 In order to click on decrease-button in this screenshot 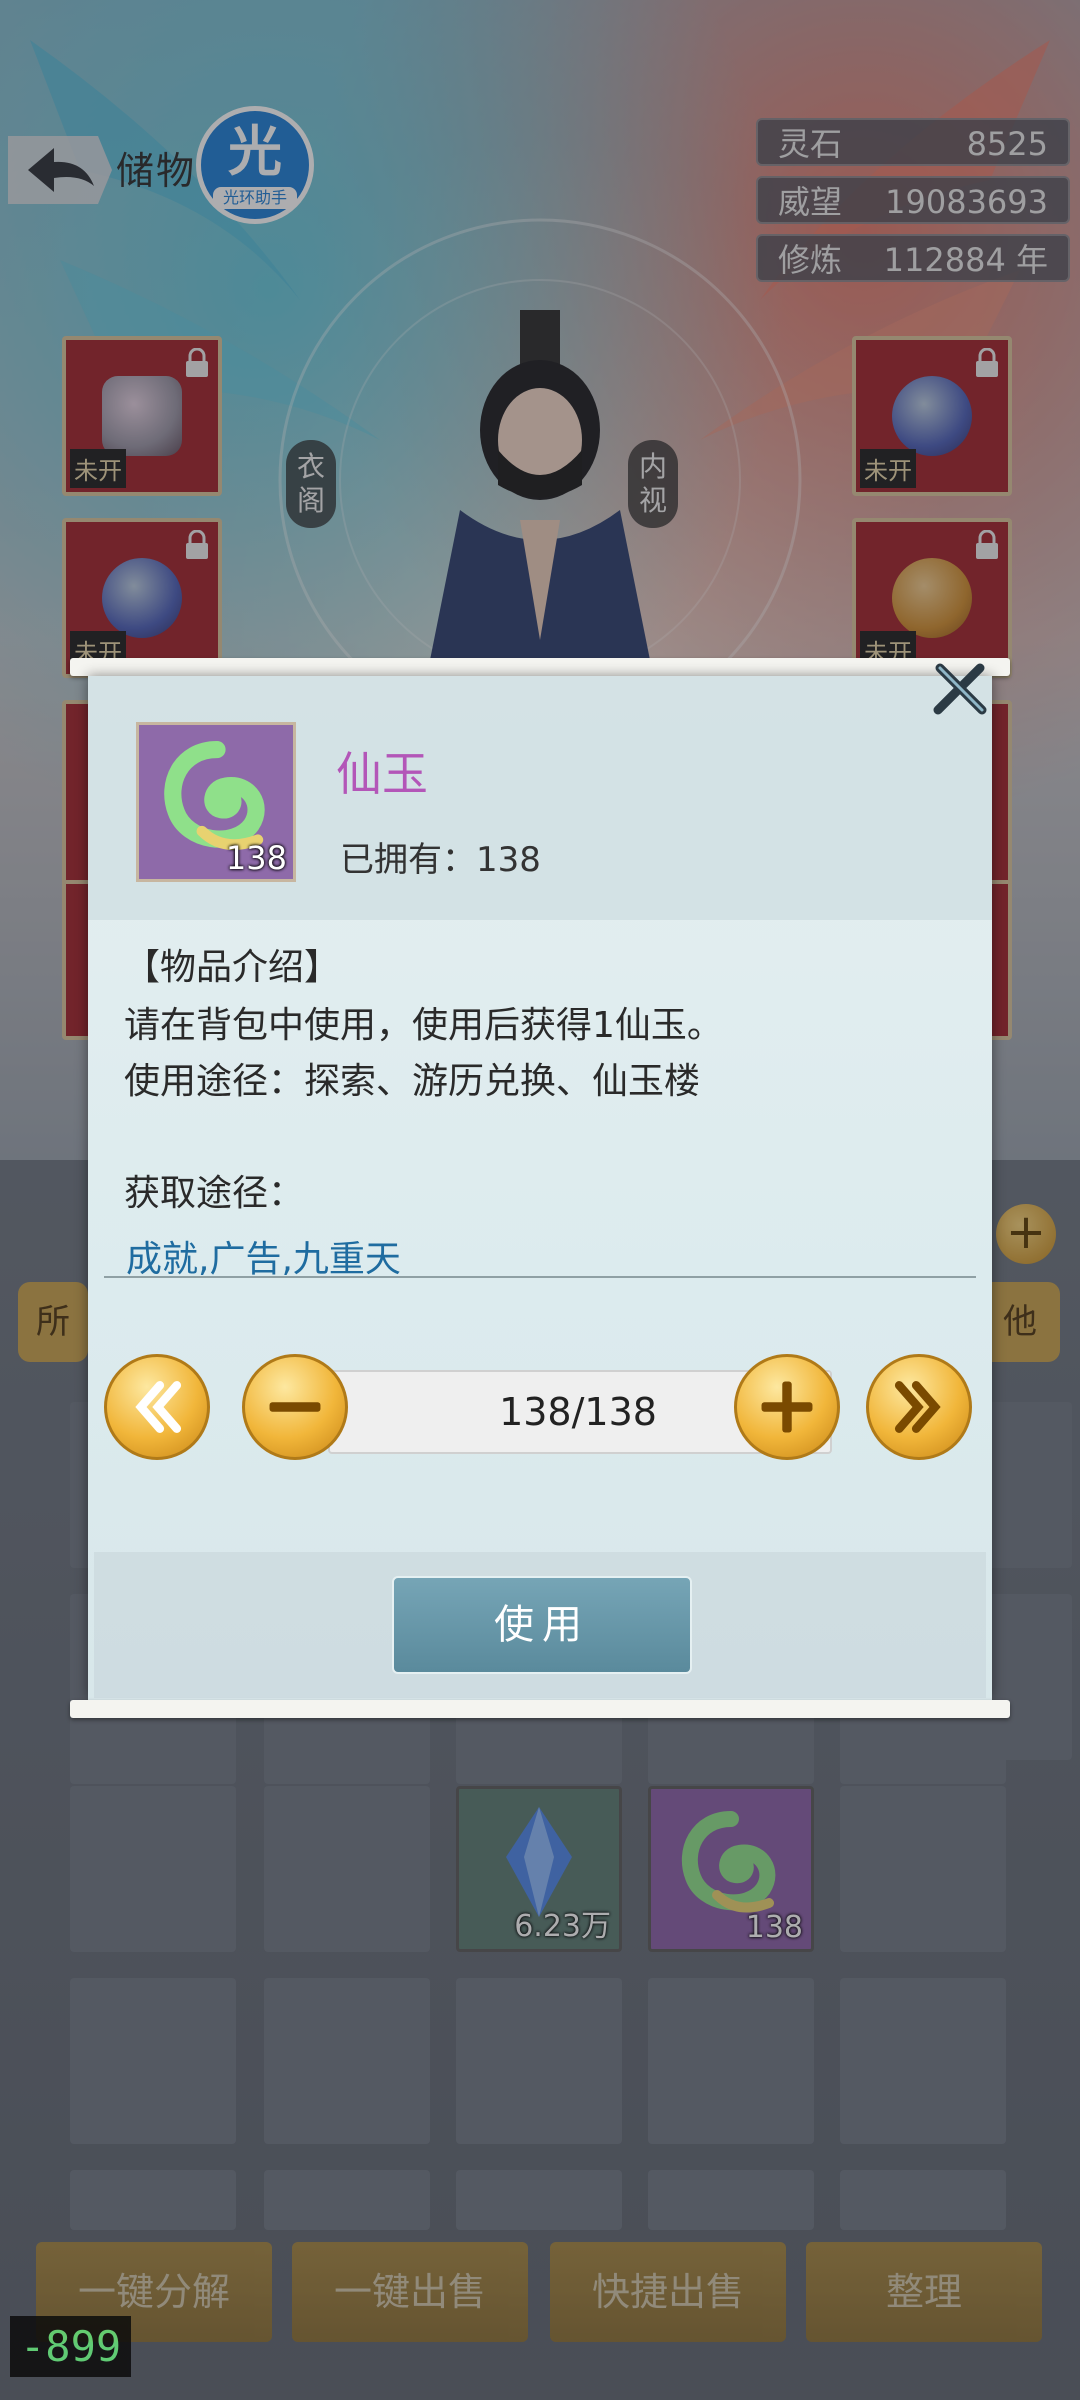, I will do `click(295, 1407)`.